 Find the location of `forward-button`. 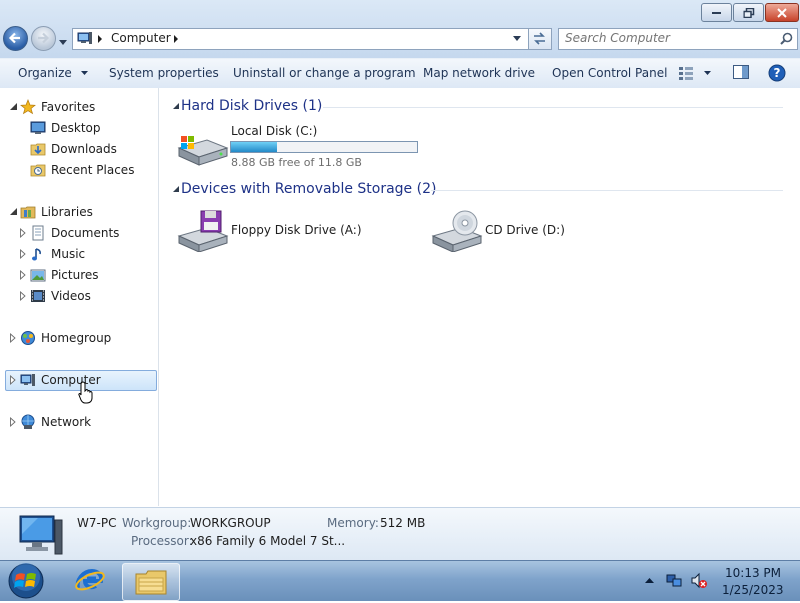

forward-button is located at coordinates (43, 38).